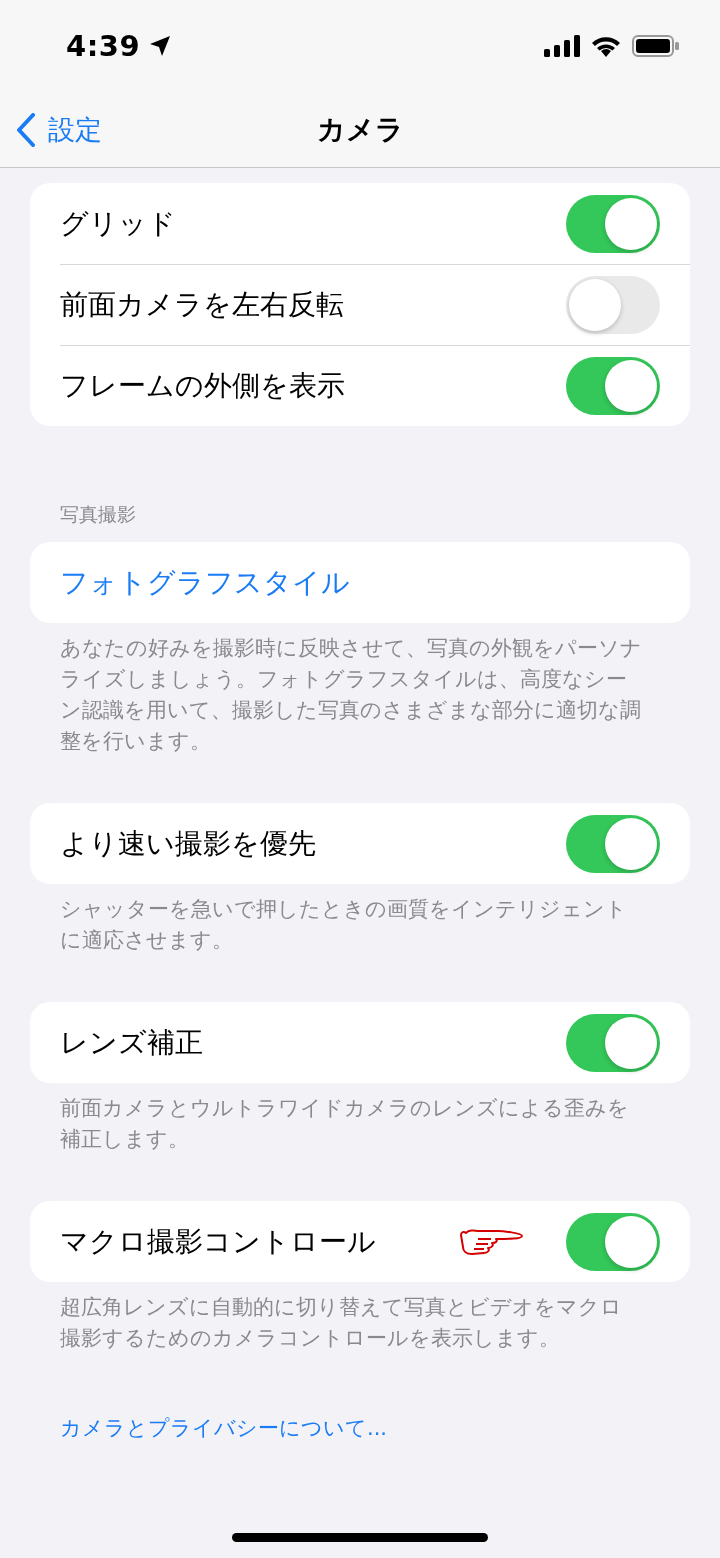 The width and height of the screenshot is (720, 1558). What do you see at coordinates (606, 46) in the screenshot?
I see `wifi-icon` at bounding box center [606, 46].